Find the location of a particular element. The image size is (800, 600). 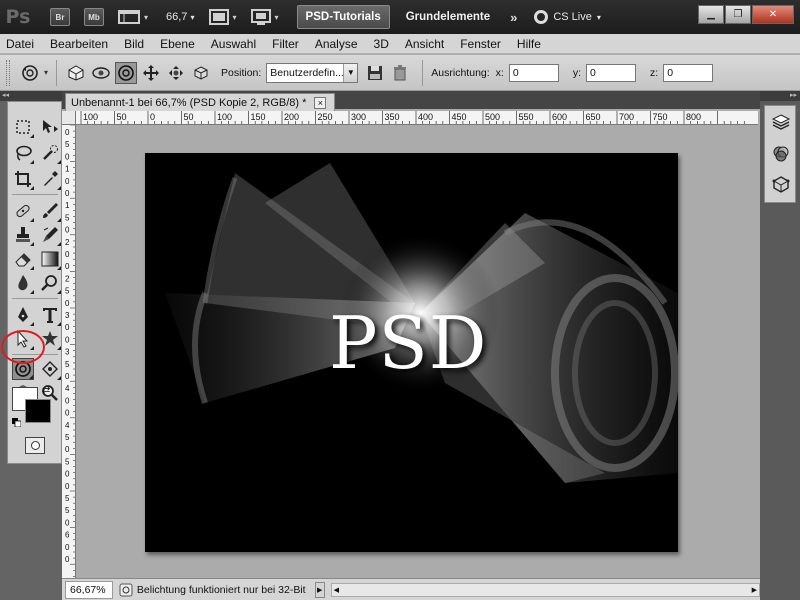

history-brush-tool is located at coordinates (50, 235).